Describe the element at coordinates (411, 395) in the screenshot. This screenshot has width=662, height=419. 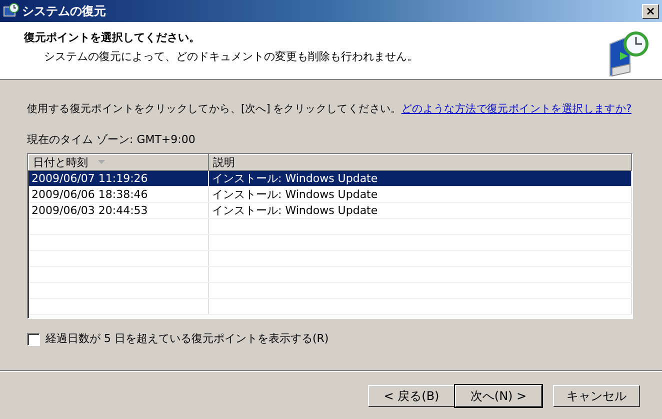
I see `dialog-button: < 戻る(B)` at that location.